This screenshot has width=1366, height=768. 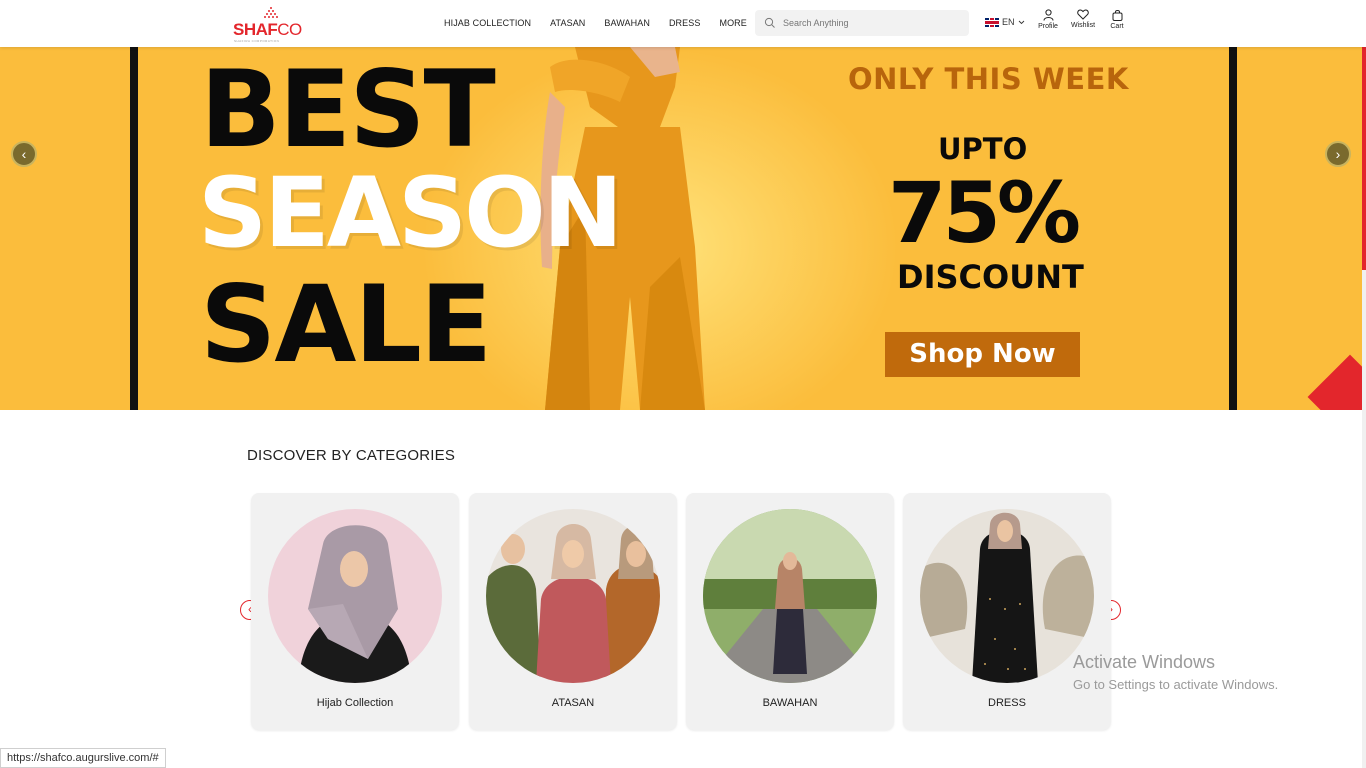 I want to click on nav-hijab-collection: HIJAB COLLECTION, so click(x=487, y=23).